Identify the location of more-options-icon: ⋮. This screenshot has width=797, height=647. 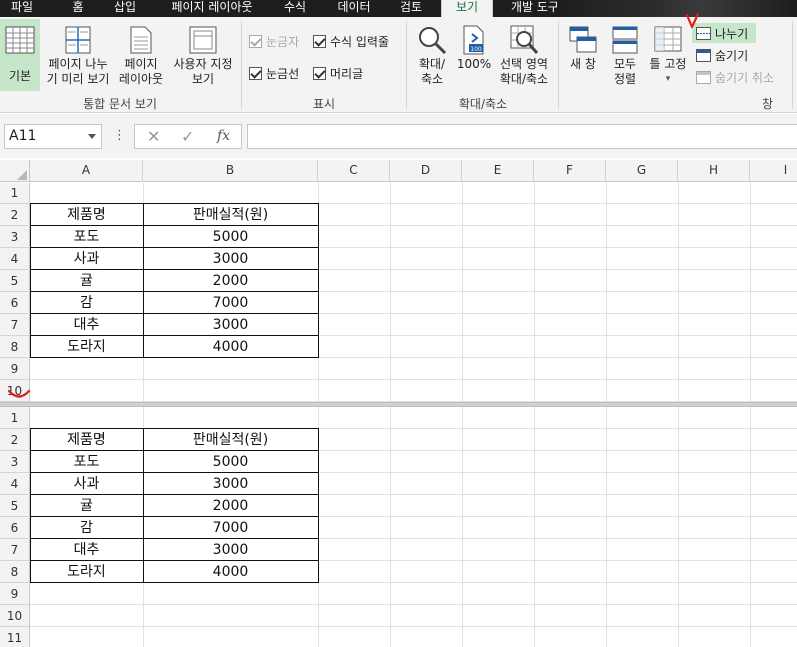
(119, 135).